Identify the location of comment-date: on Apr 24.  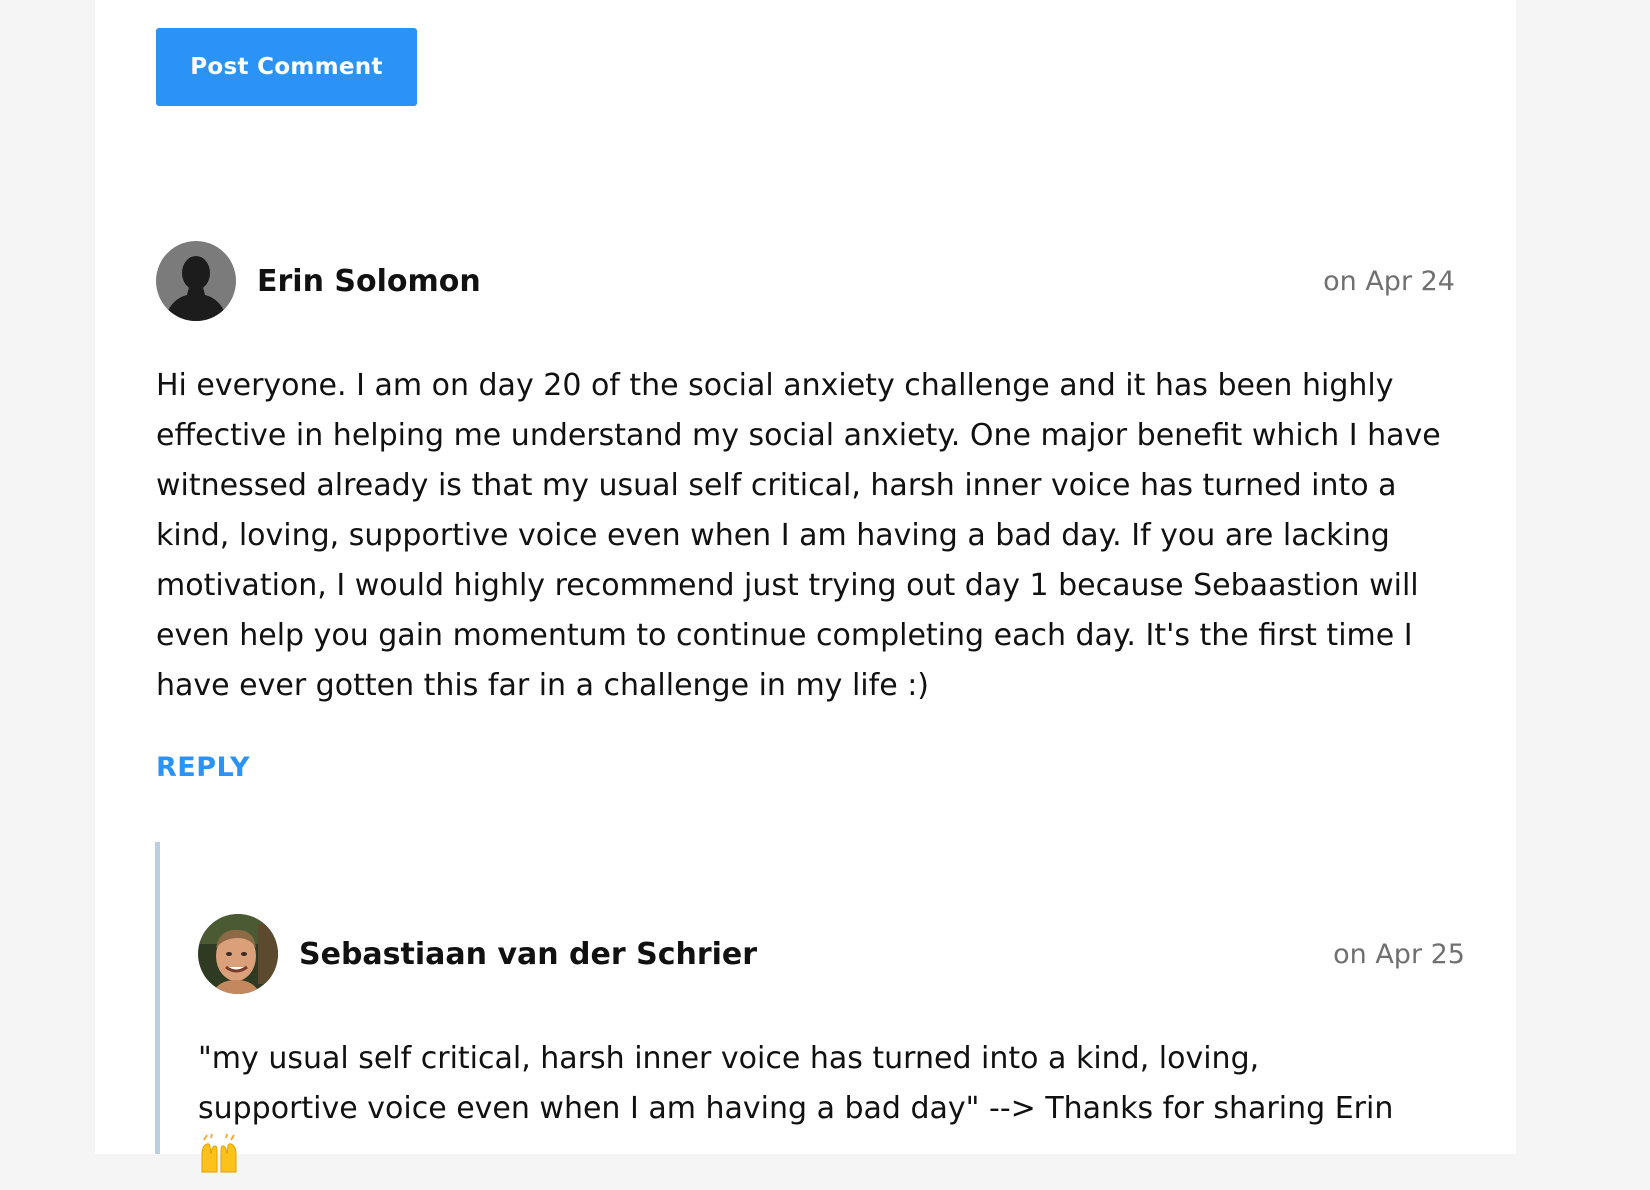
(1389, 281).